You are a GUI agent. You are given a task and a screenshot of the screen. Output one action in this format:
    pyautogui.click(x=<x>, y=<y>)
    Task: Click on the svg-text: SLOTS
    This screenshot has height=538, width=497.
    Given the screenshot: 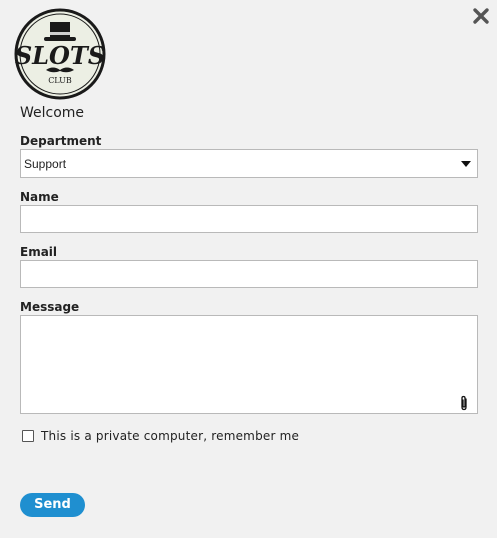 What is the action you would take?
    pyautogui.click(x=60, y=55)
    